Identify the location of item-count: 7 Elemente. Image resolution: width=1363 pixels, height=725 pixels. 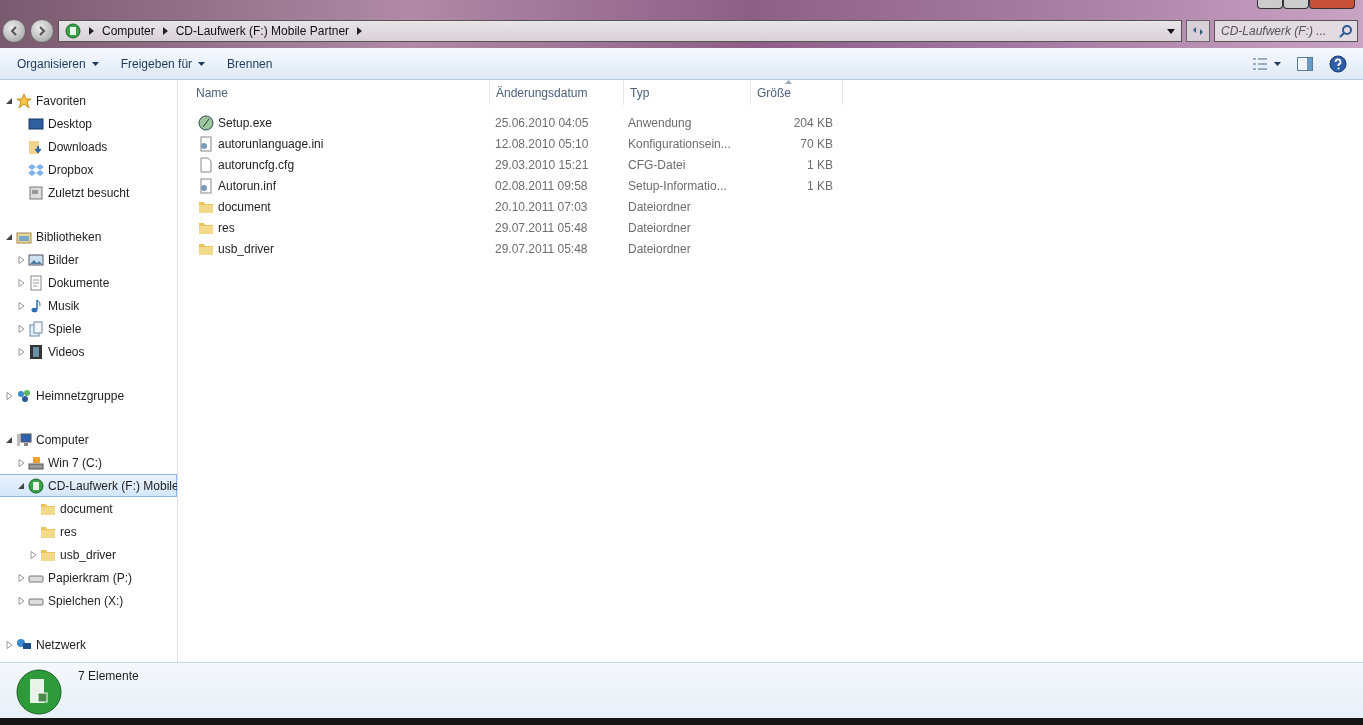
(108, 676).